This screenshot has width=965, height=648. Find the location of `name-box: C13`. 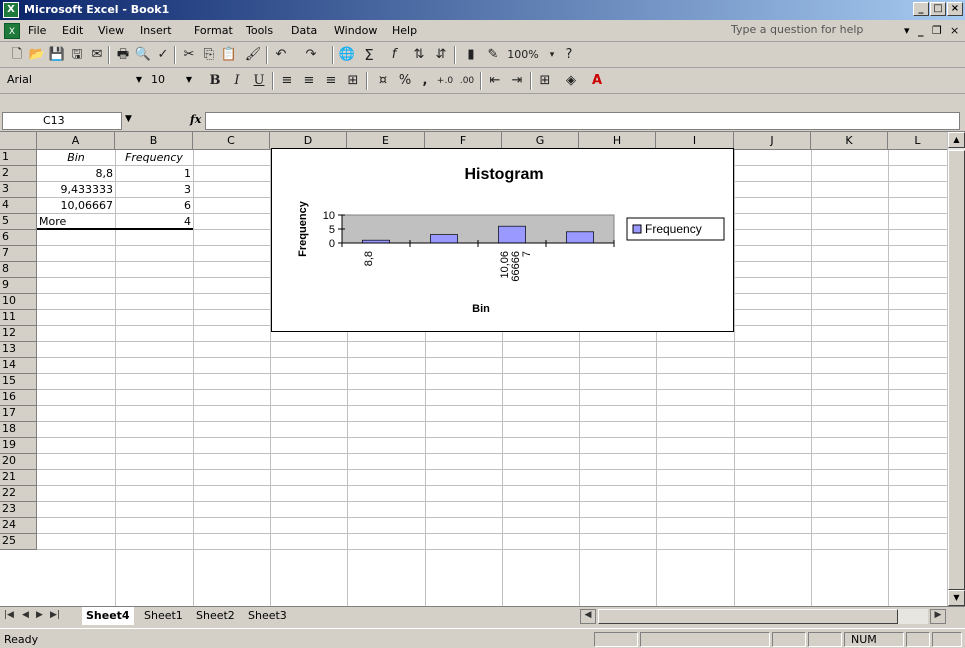

name-box: C13 is located at coordinates (62, 121).